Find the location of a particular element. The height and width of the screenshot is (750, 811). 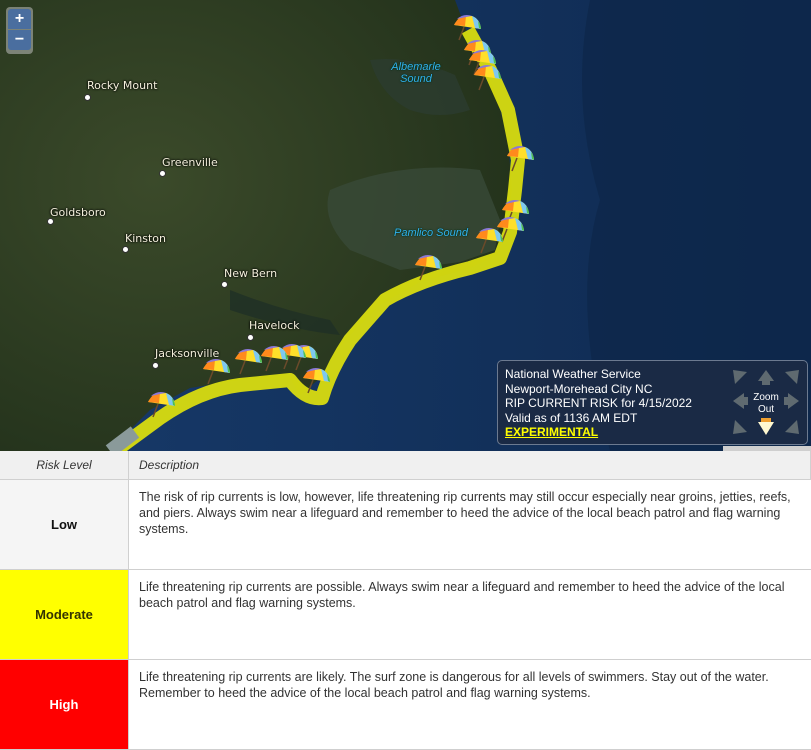

pan-south-arrow-icon is located at coordinates (766, 427).